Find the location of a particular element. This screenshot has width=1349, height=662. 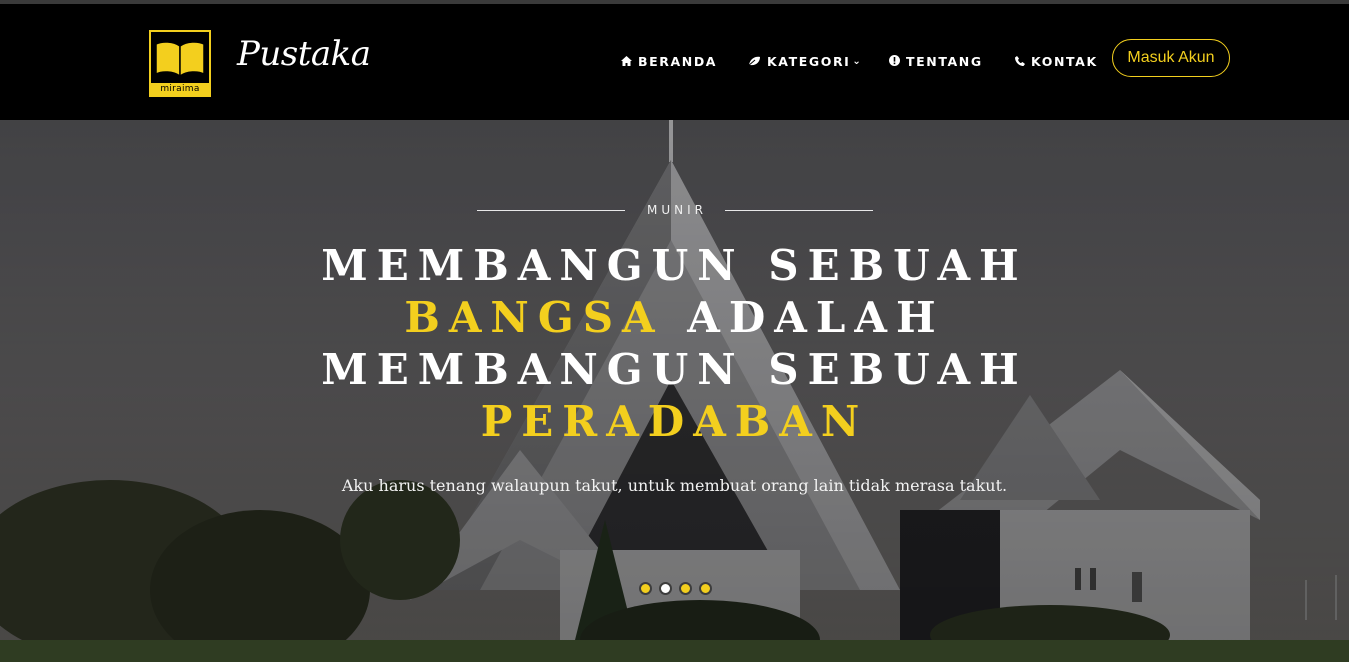

headline-line-1: MEMBANGUN SEBUAH is located at coordinates (674, 265).